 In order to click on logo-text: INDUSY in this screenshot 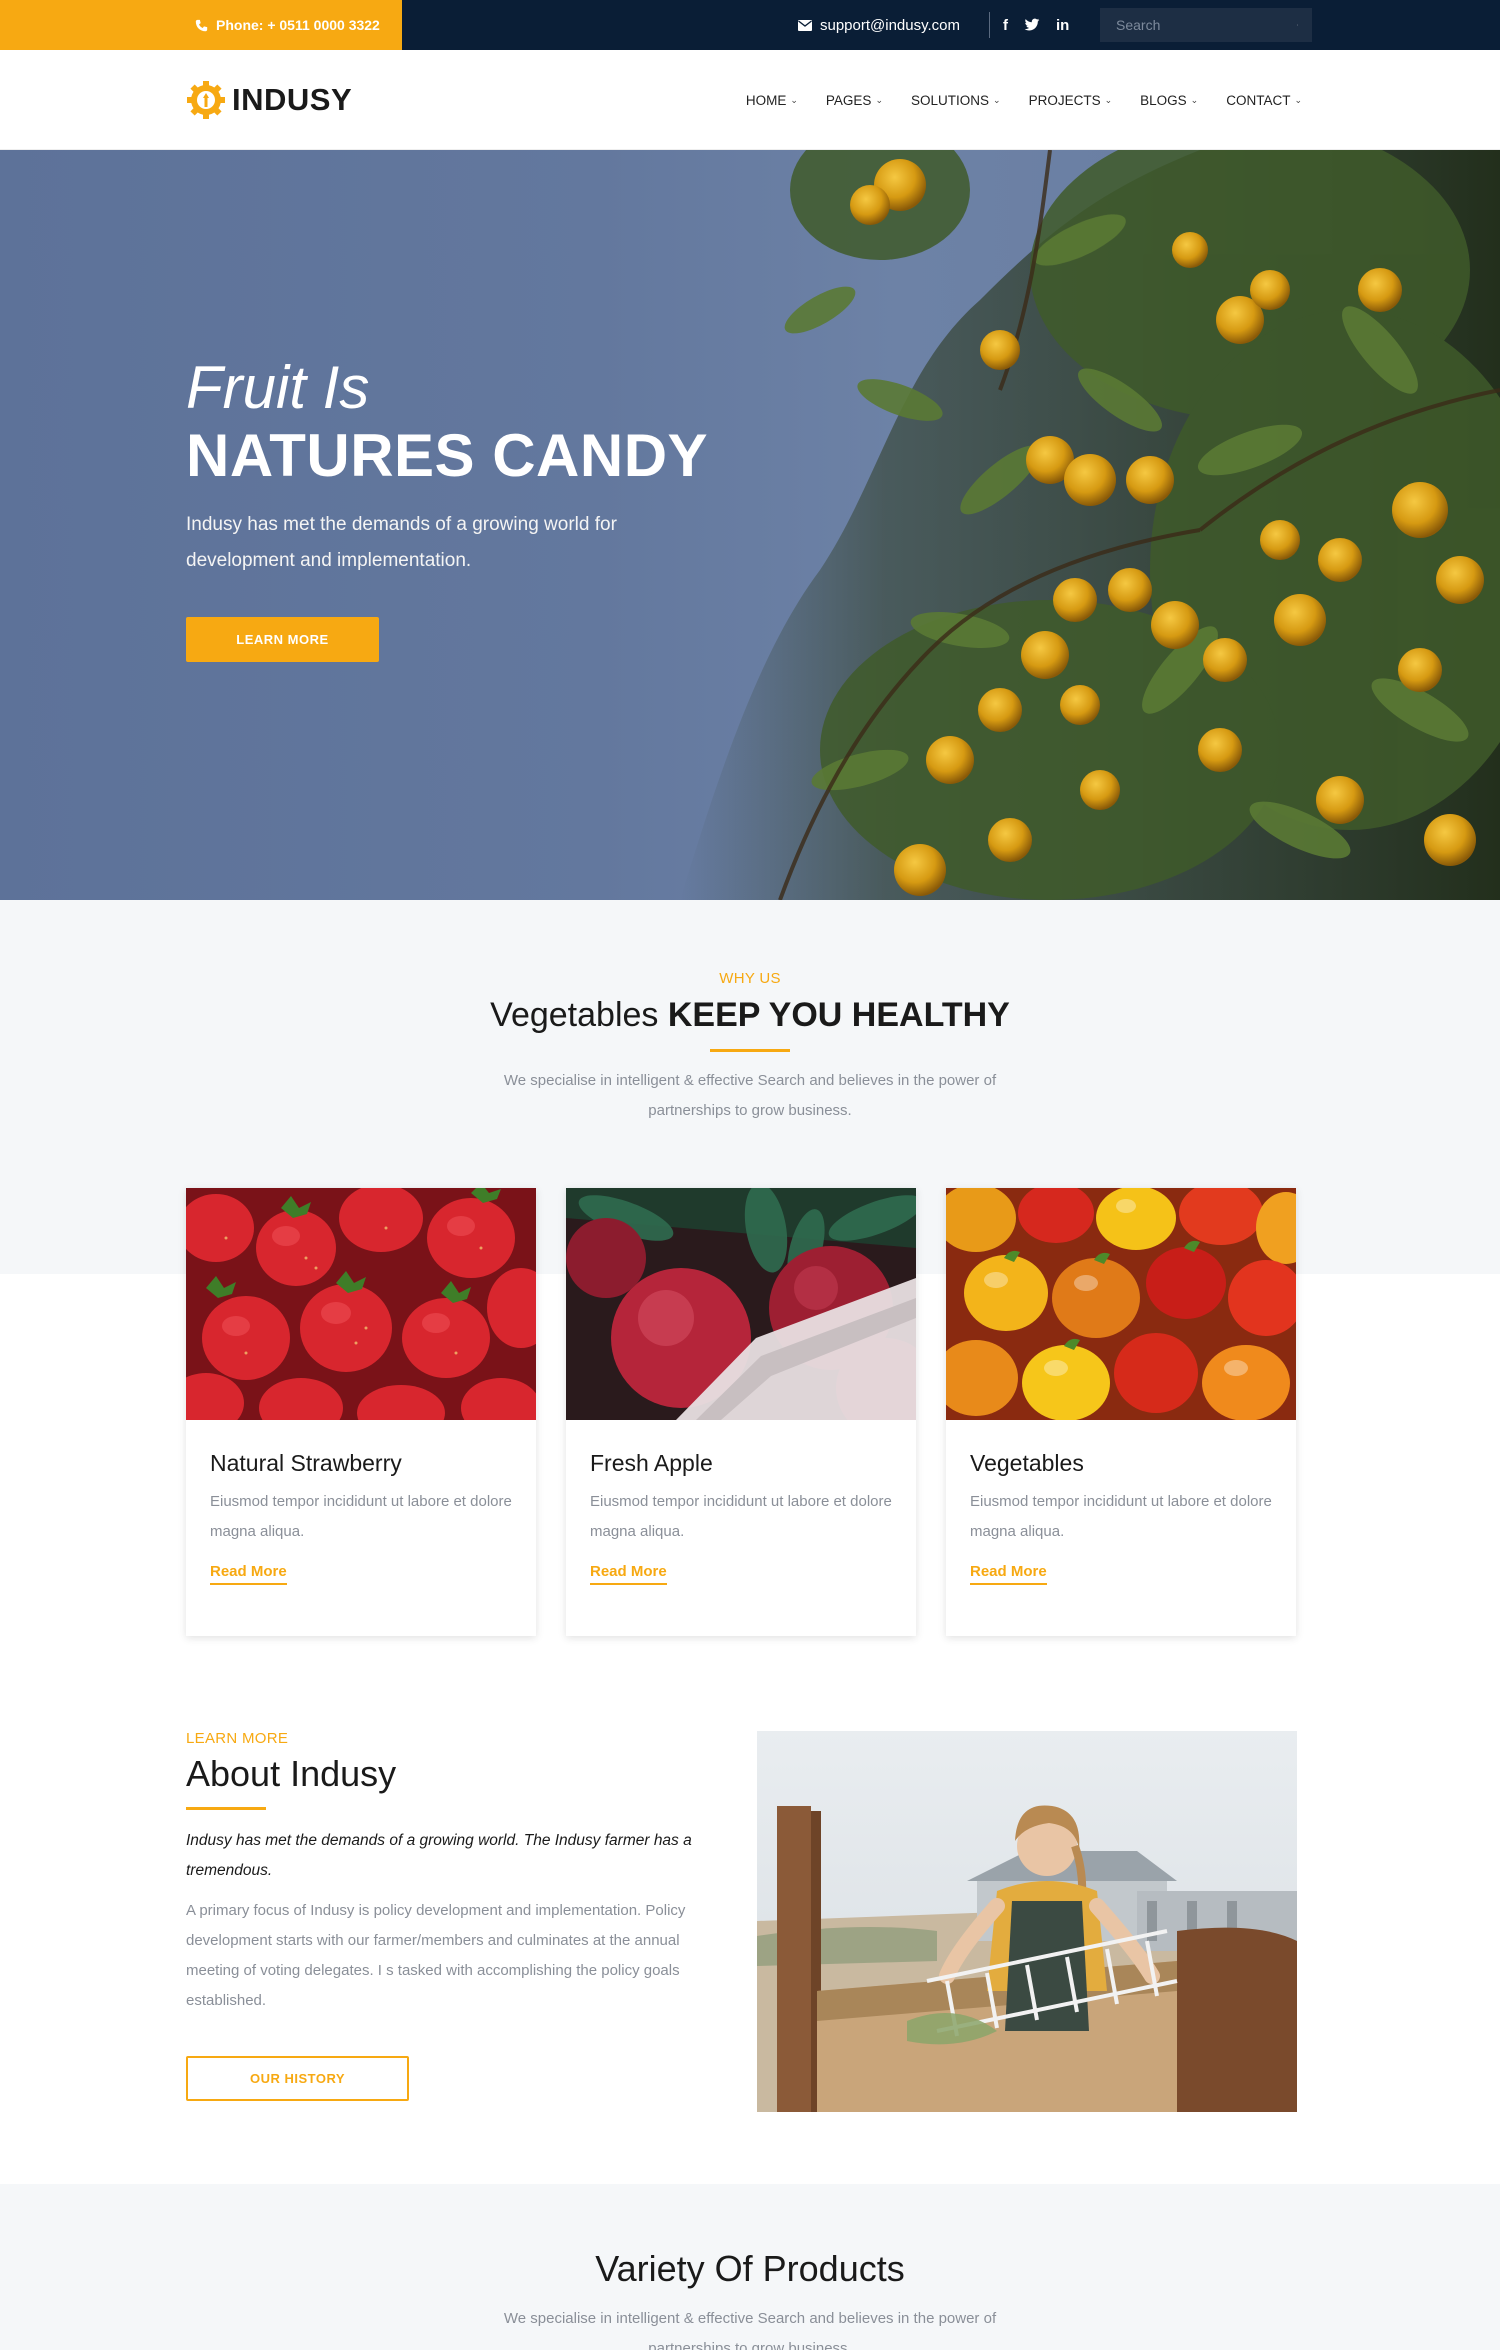, I will do `click(292, 99)`.